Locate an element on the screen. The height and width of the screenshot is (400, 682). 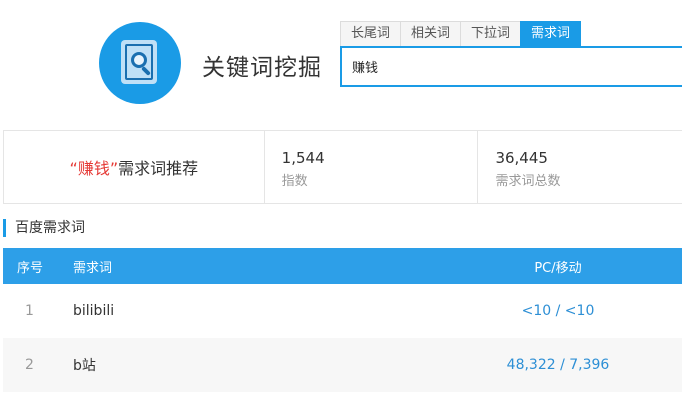
row-index: 1 is located at coordinates (29, 311).